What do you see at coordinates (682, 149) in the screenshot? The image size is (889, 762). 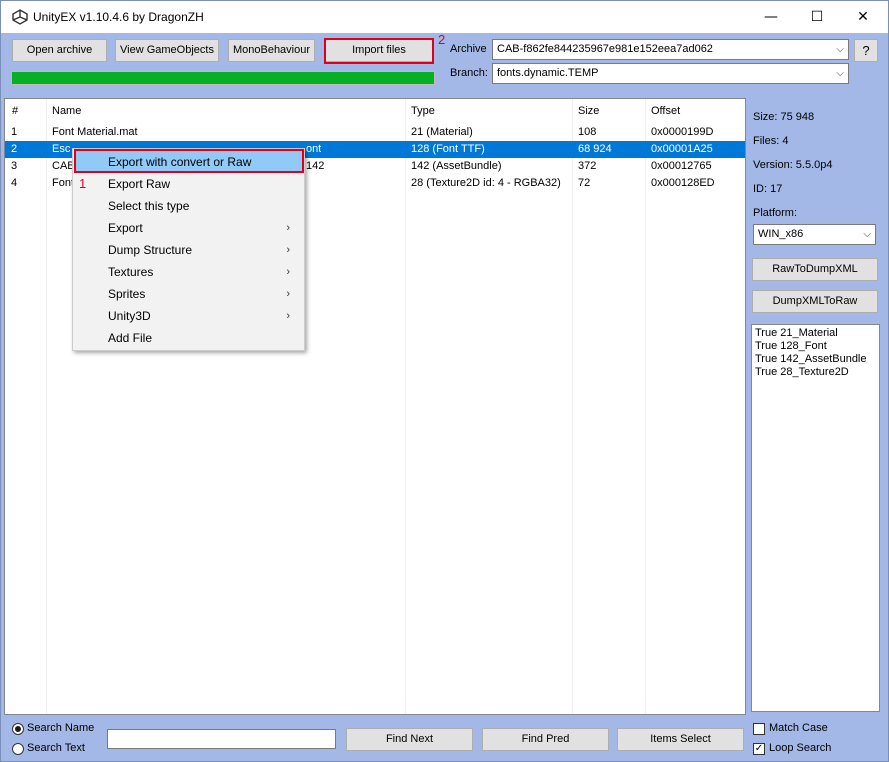 I see `row-offset: 0x00001A25` at bounding box center [682, 149].